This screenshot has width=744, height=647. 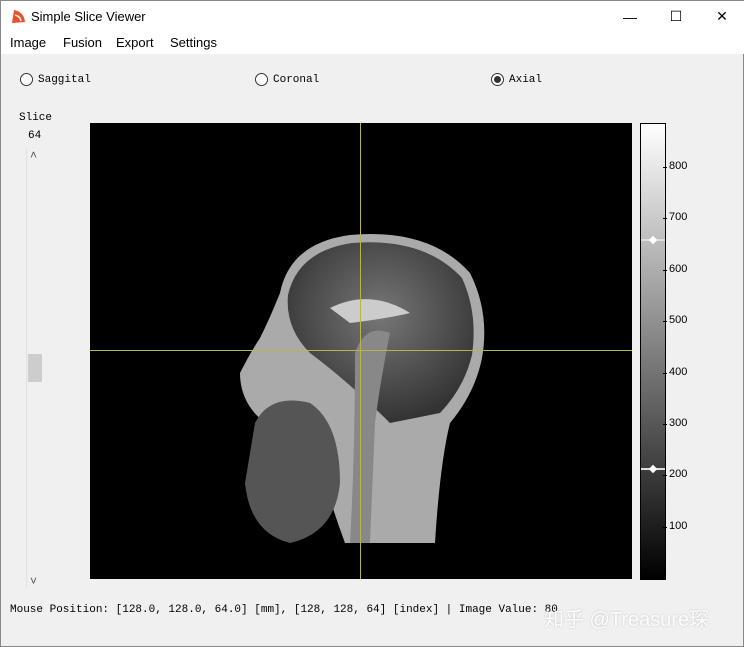 I want to click on crosshair-horizontal, so click(x=361, y=350).